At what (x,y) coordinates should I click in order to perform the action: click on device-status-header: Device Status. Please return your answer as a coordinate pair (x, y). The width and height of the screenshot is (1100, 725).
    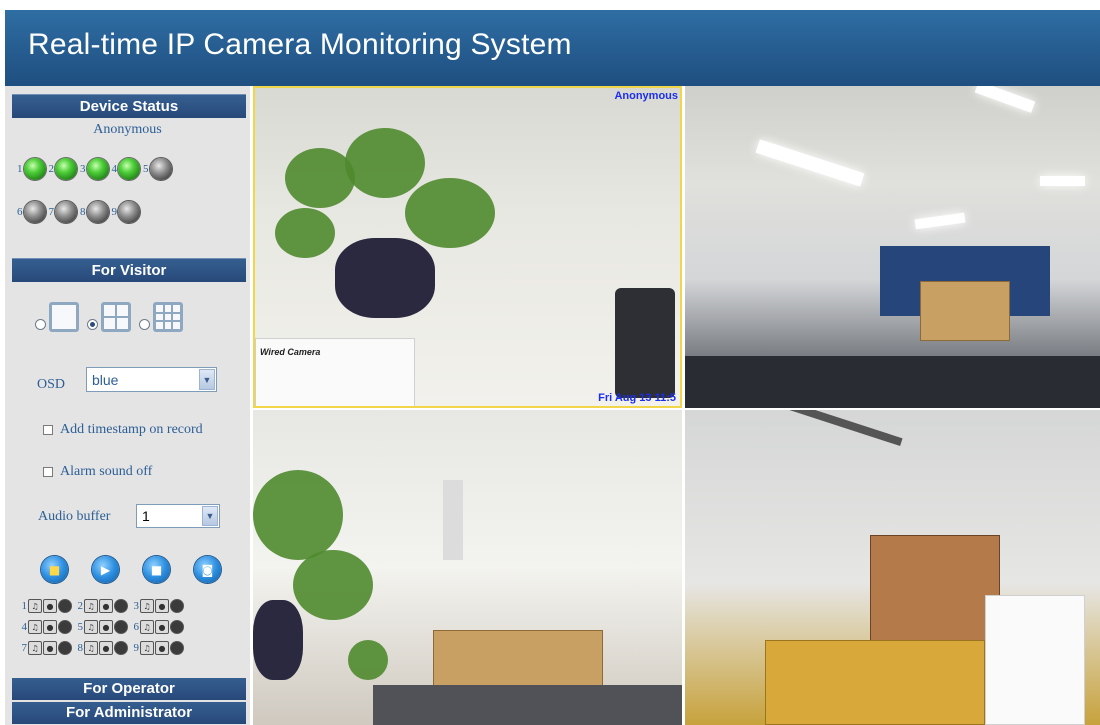
    Looking at the image, I should click on (129, 106).